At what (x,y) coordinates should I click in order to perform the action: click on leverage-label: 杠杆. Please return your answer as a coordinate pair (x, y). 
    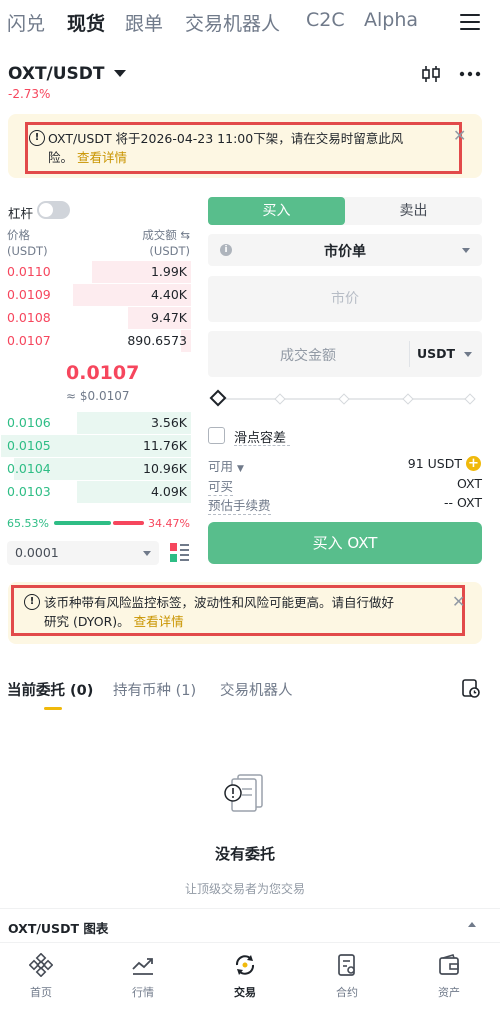
    Looking at the image, I should click on (21, 213).